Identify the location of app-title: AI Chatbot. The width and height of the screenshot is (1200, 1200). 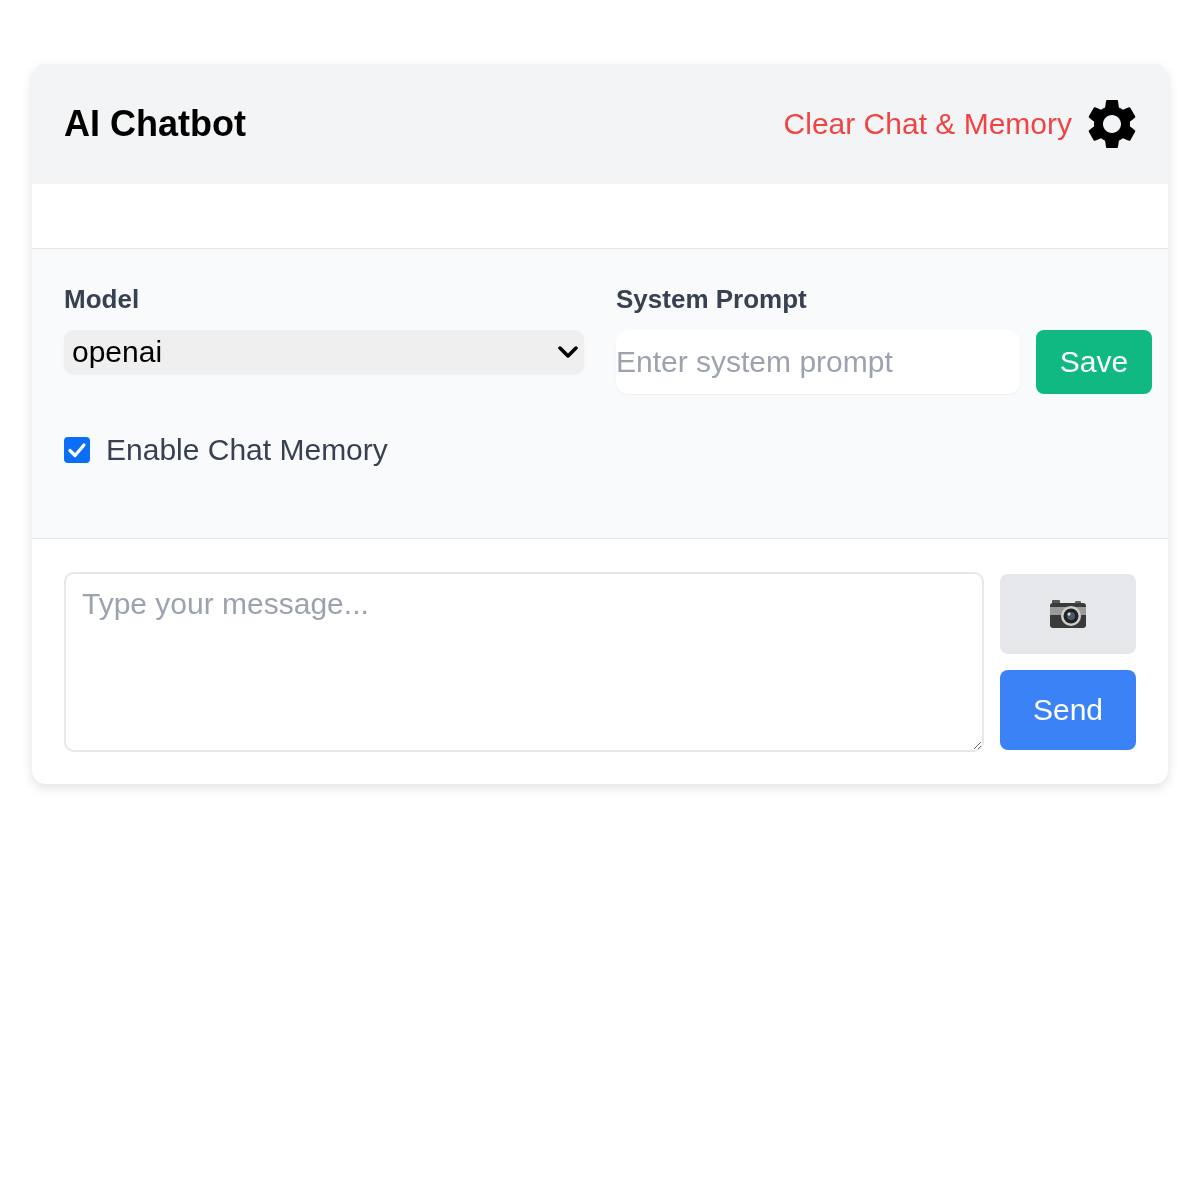
(155, 124).